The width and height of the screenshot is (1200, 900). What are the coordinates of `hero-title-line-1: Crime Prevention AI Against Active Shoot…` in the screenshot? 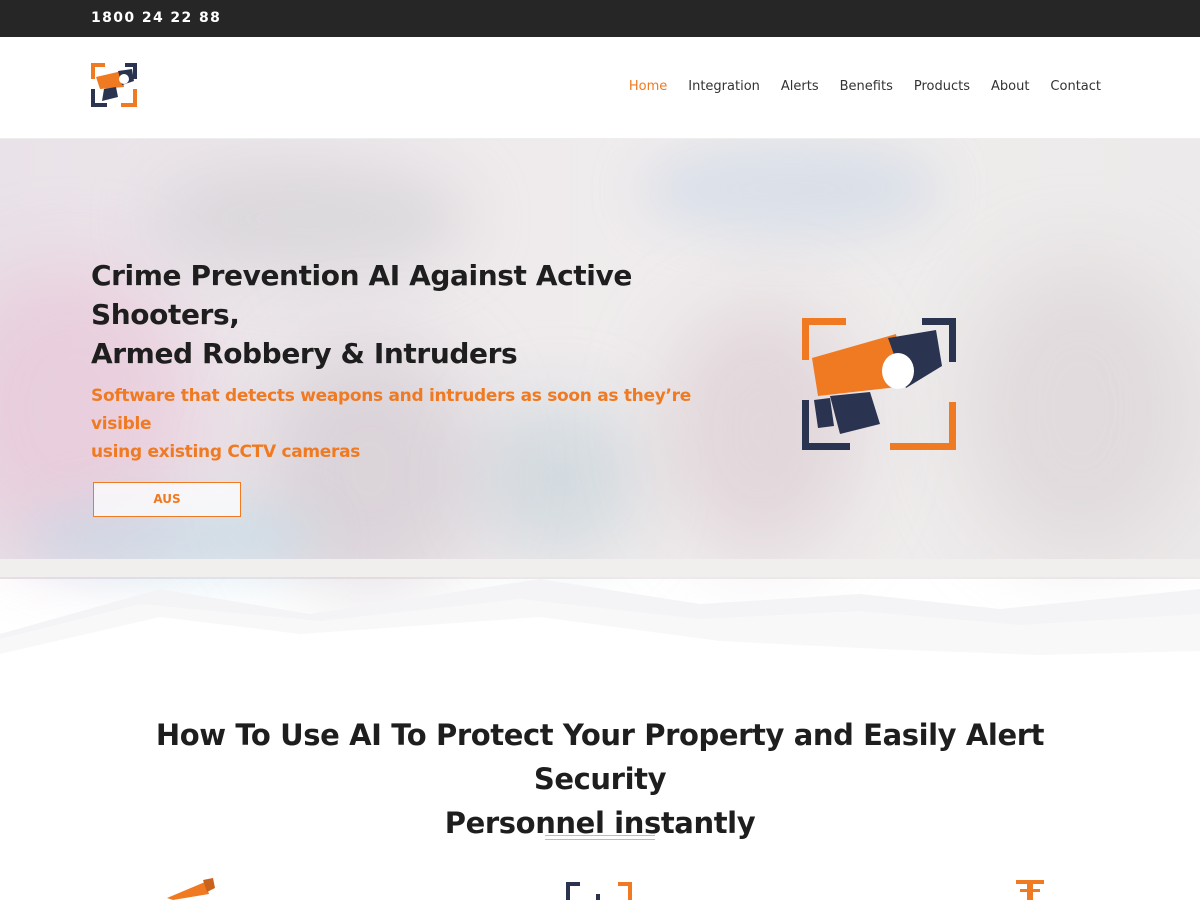 It's located at (361, 295).